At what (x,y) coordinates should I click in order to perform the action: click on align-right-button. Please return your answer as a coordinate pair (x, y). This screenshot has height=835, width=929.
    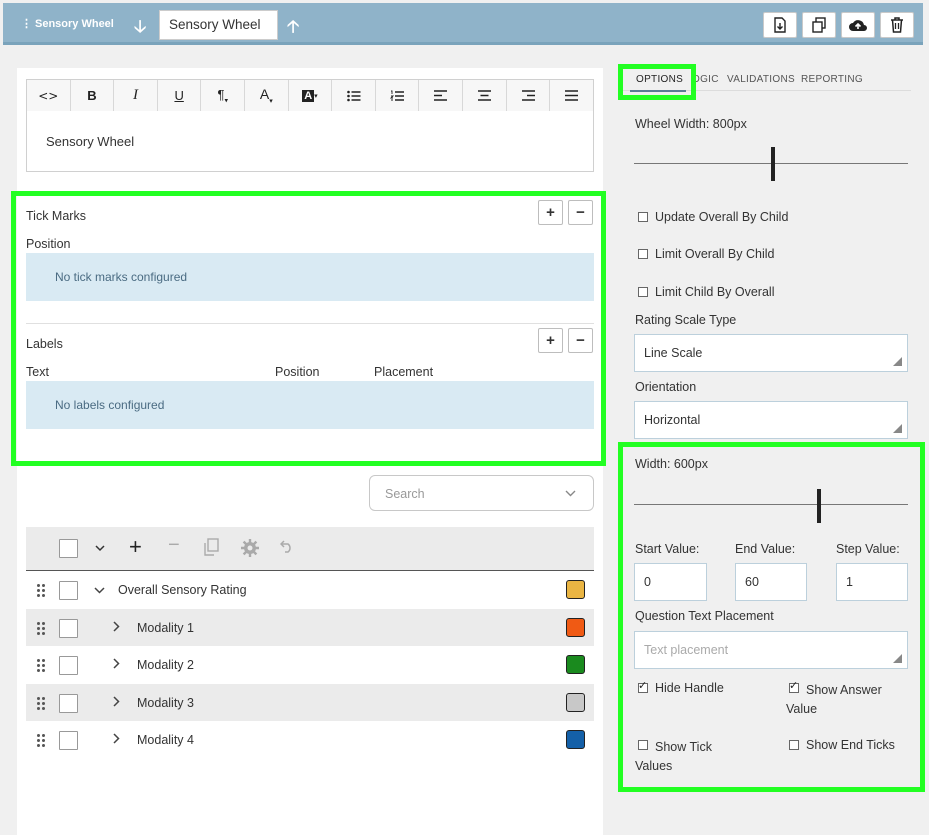
    Looking at the image, I should click on (529, 95).